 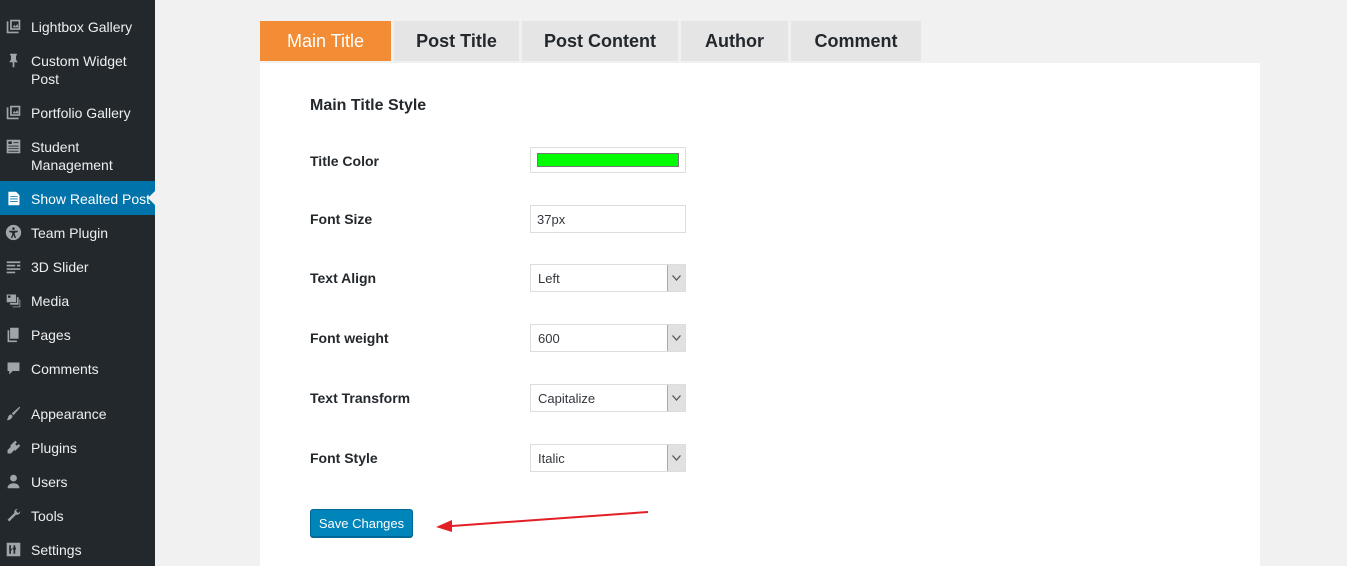 I want to click on sidebar-item-label: Student Management, so click(x=72, y=156).